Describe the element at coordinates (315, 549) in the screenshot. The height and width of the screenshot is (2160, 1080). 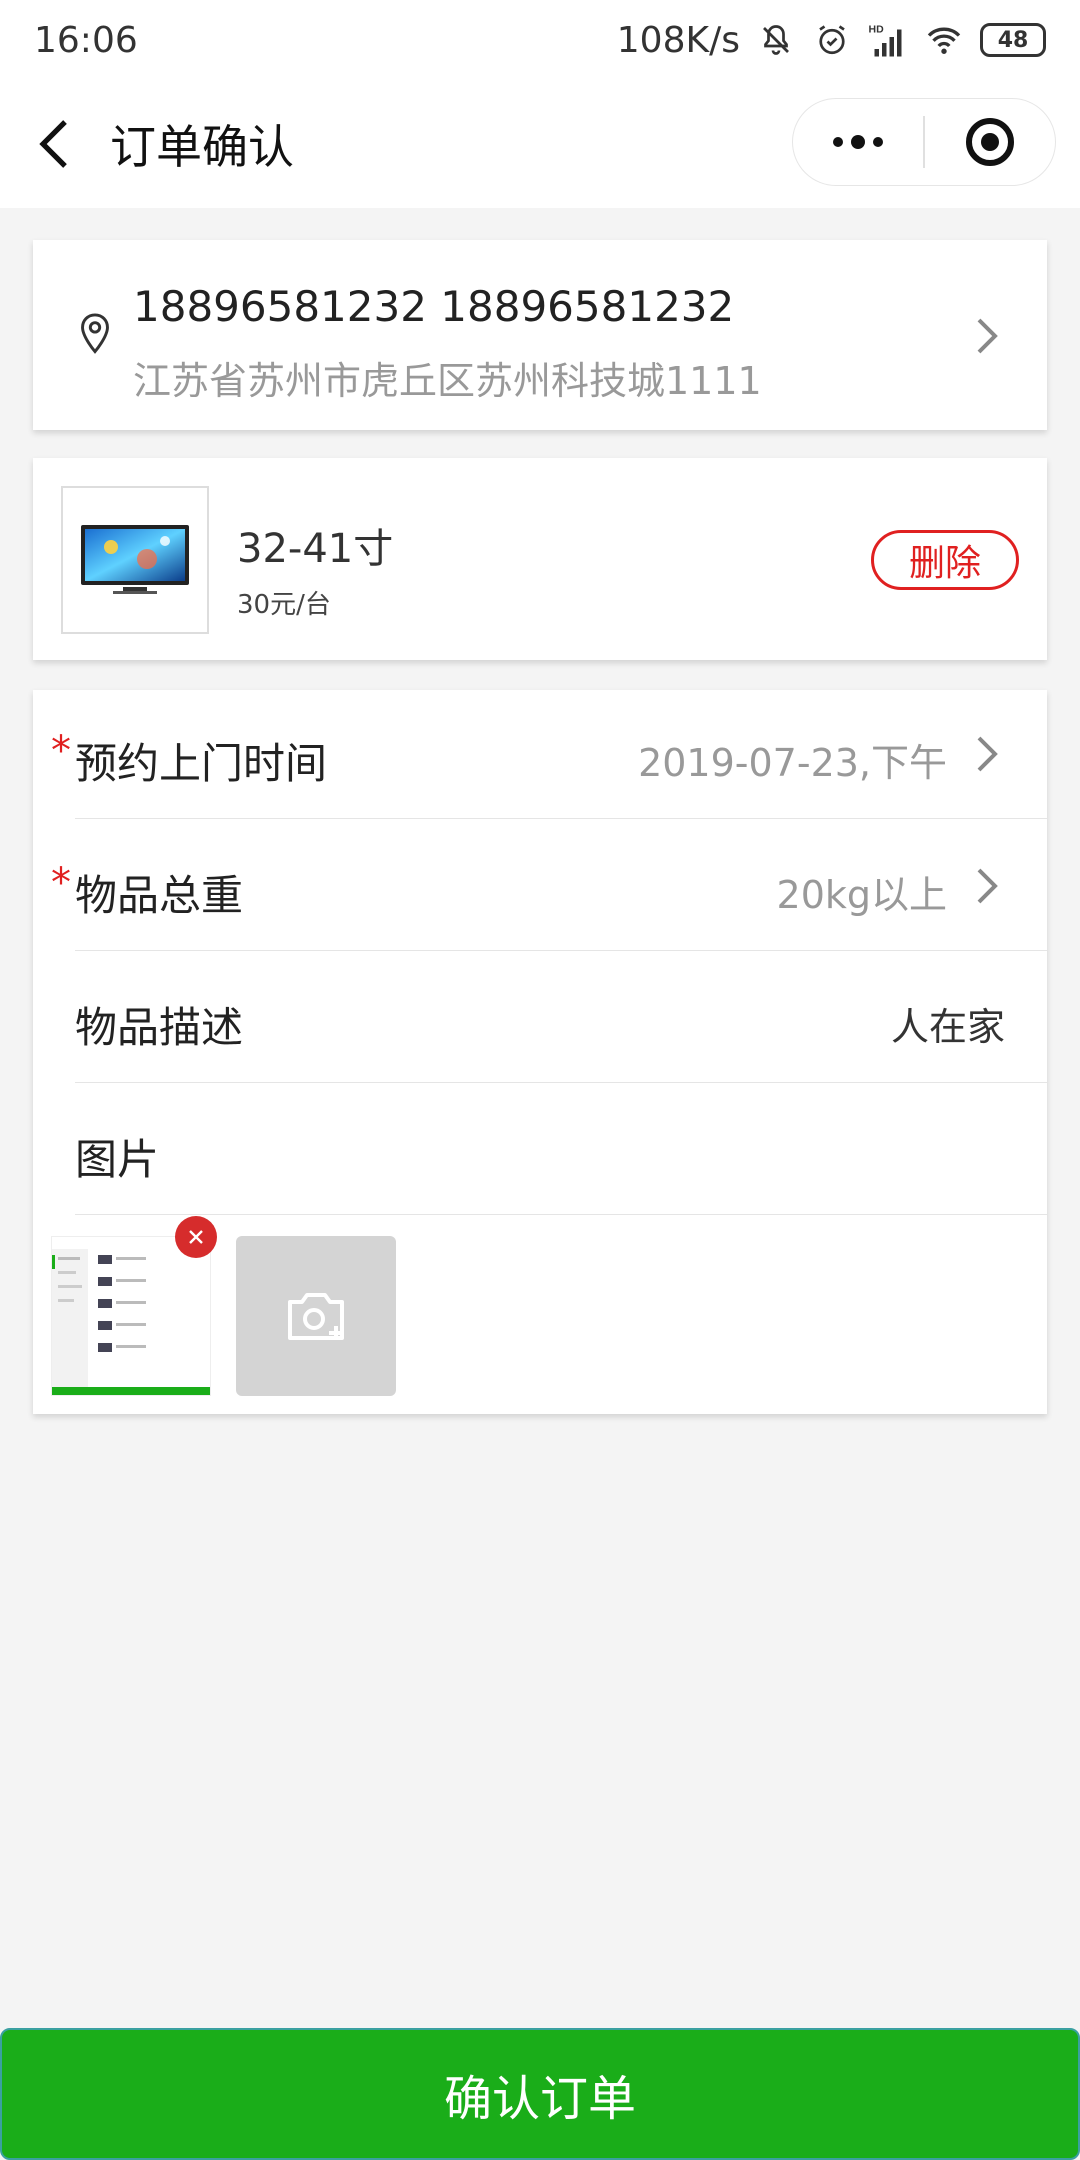
I see `product-name: 32-41寸` at that location.